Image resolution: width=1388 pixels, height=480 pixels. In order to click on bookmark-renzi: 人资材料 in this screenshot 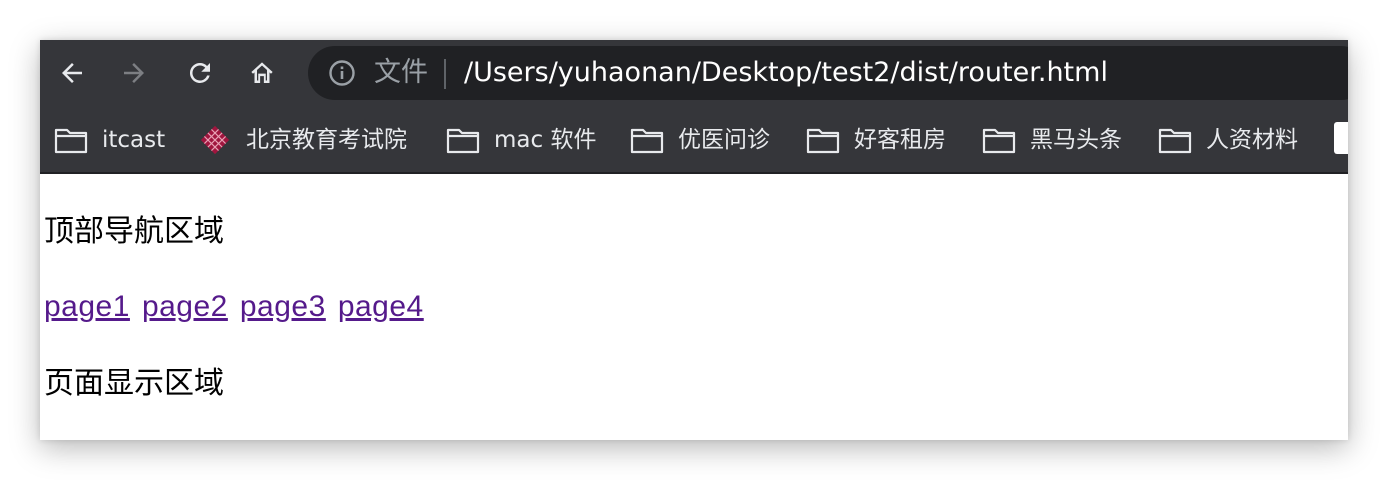, I will do `click(1228, 140)`.